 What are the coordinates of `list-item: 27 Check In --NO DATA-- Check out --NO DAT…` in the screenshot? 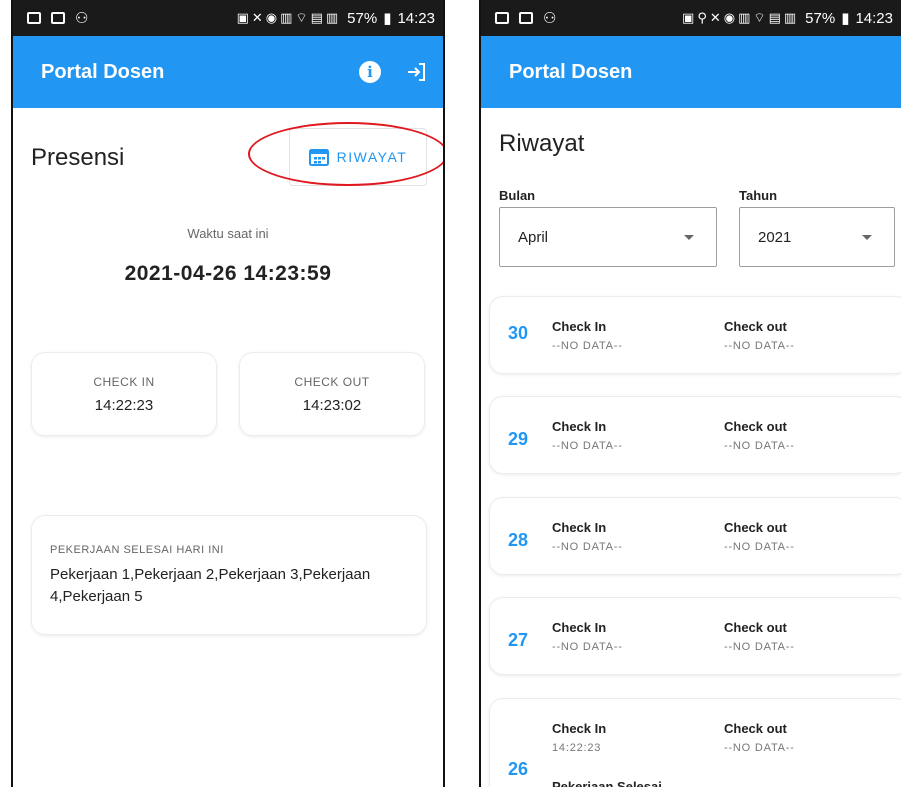 It's located at (695, 636).